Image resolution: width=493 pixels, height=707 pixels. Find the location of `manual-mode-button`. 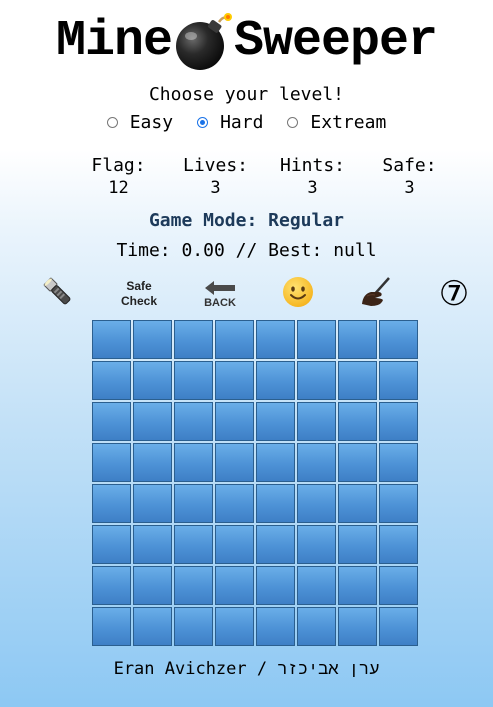

manual-mode-button is located at coordinates (376, 294).